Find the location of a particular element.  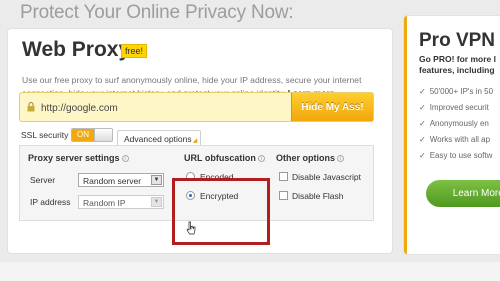

ssl-toggle-state: ON is located at coordinates (83, 135).